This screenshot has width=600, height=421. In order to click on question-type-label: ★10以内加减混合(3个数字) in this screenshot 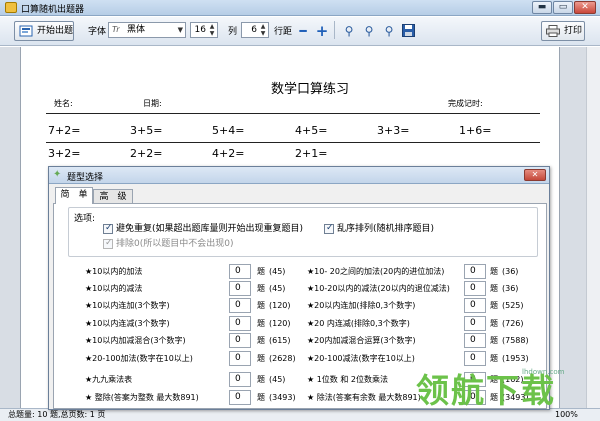, I will do `click(135, 340)`.